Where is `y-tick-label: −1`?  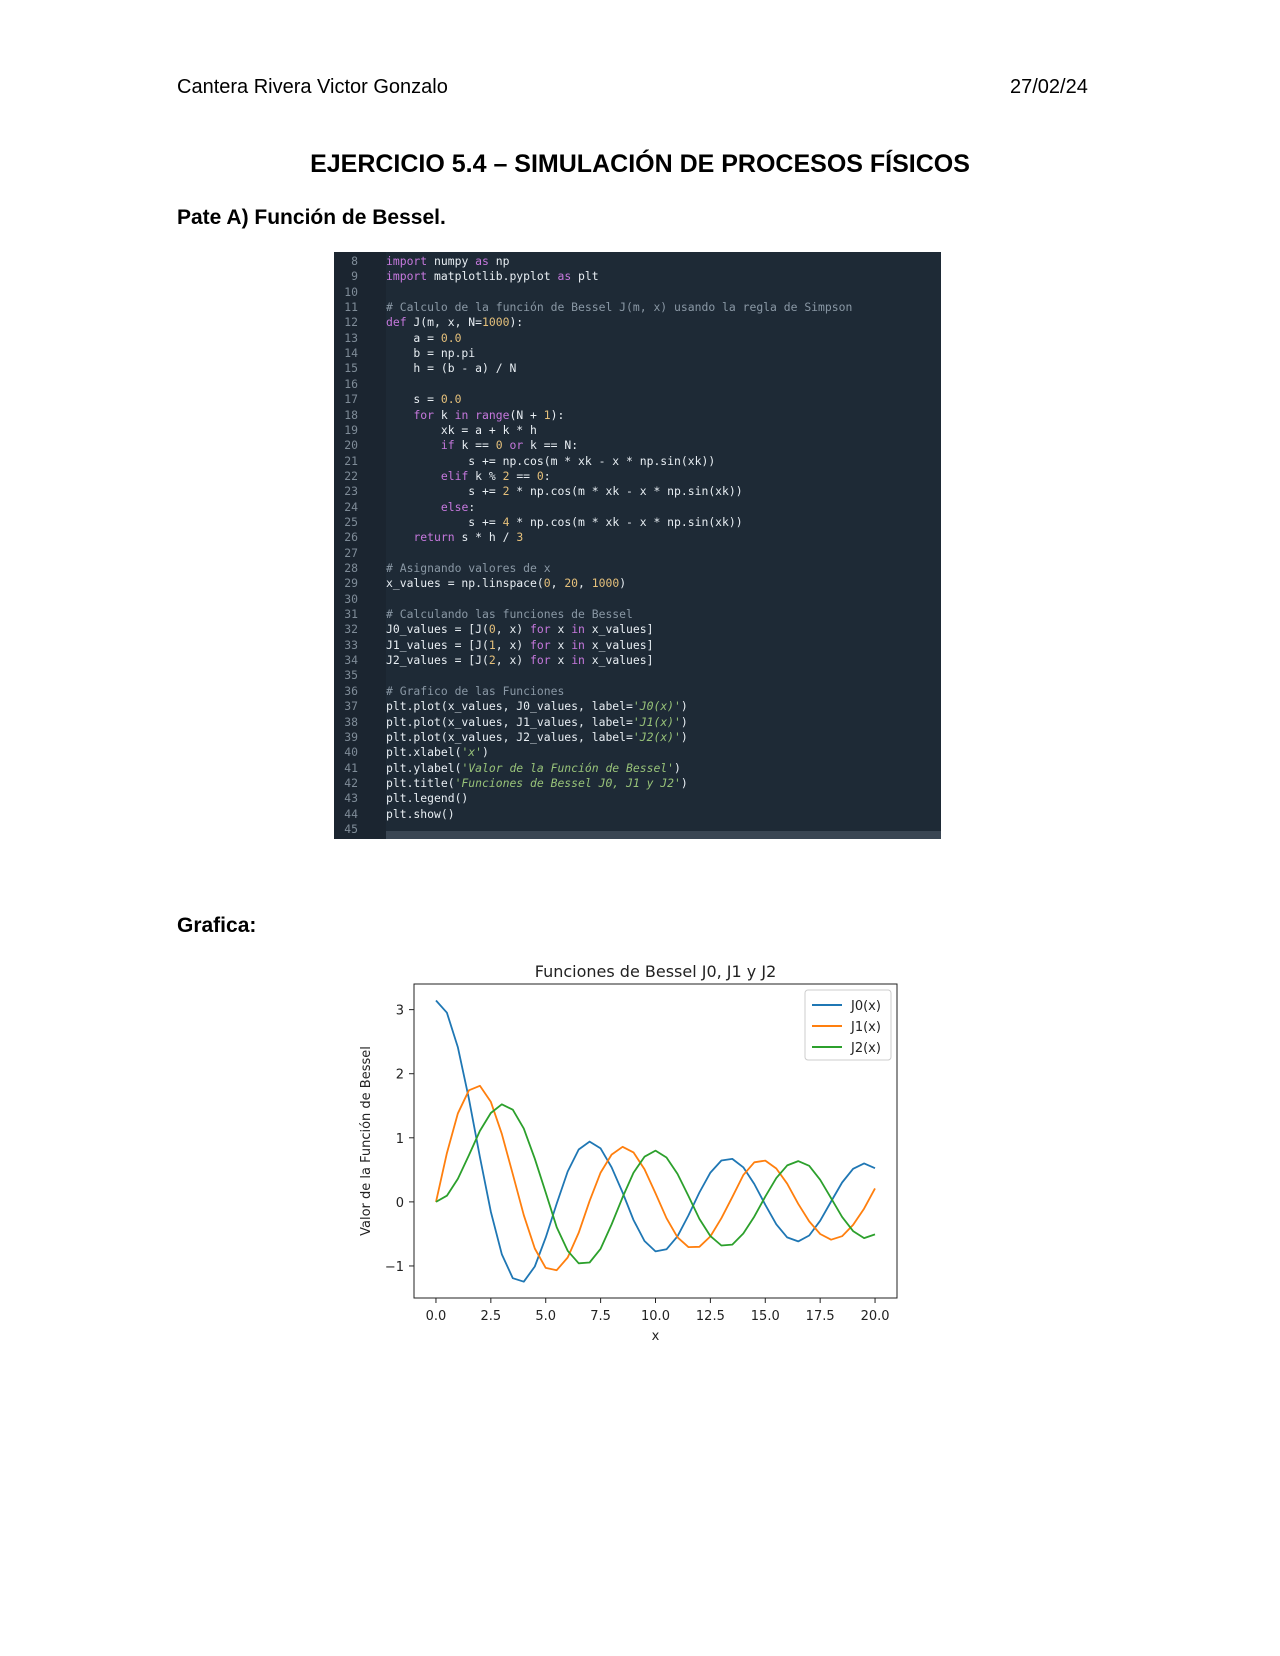
y-tick-label: −1 is located at coordinates (394, 1267).